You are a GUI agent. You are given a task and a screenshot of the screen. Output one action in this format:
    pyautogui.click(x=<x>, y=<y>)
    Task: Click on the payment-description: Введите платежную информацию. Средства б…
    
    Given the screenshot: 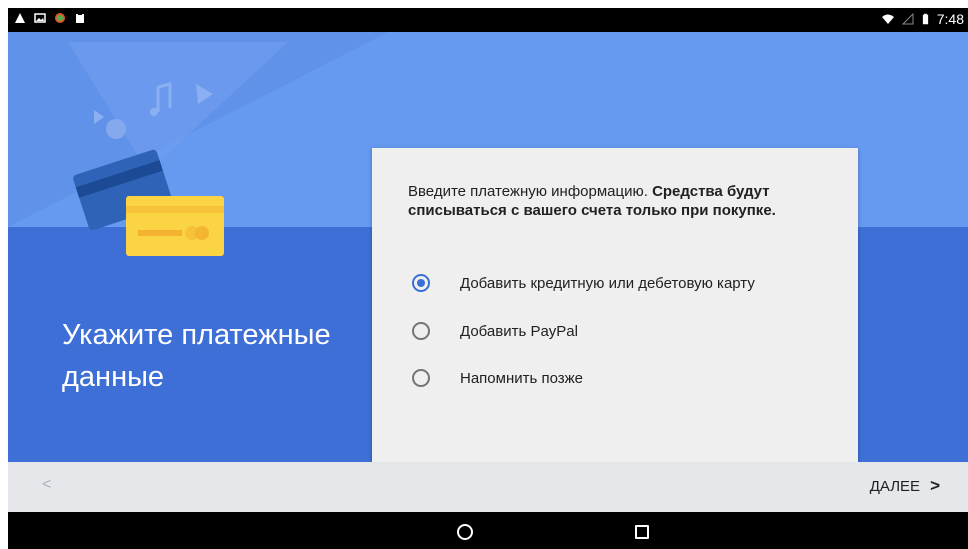 What is the action you would take?
    pyautogui.click(x=623, y=201)
    